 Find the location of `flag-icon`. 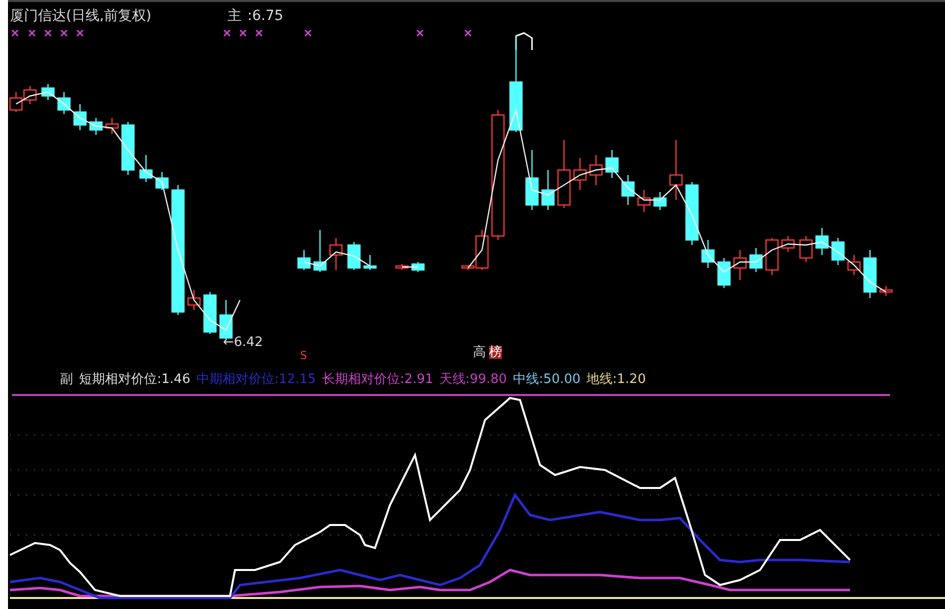

flag-icon is located at coordinates (524, 41).